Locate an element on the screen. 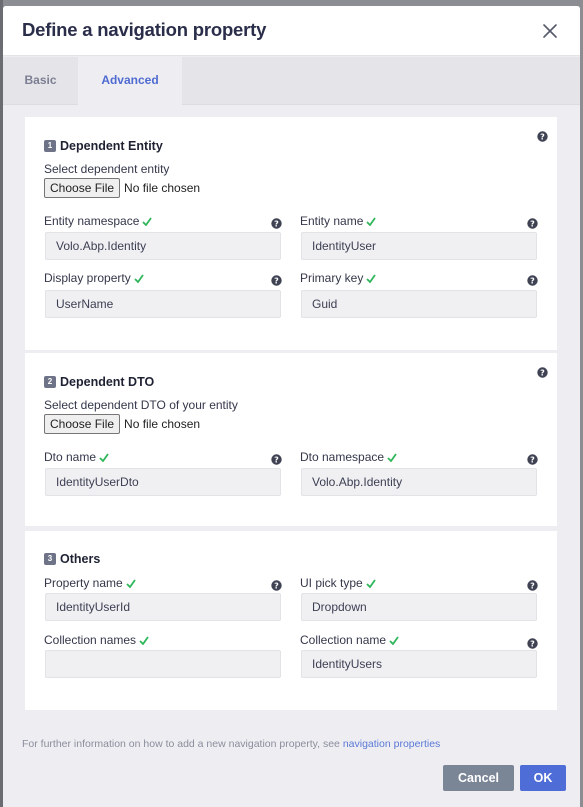 The image size is (583, 807). dto-namespace-label: Dto namespace is located at coordinates (348, 457).